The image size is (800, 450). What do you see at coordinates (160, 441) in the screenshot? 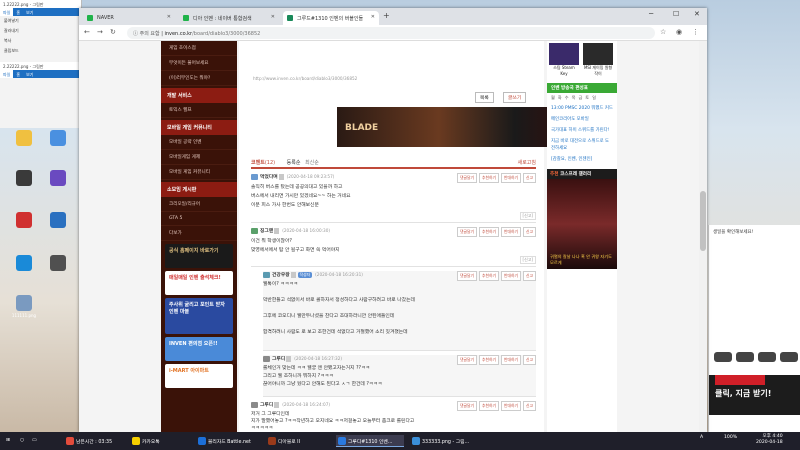
I see `taskbar-item: 카카오톡` at bounding box center [160, 441].